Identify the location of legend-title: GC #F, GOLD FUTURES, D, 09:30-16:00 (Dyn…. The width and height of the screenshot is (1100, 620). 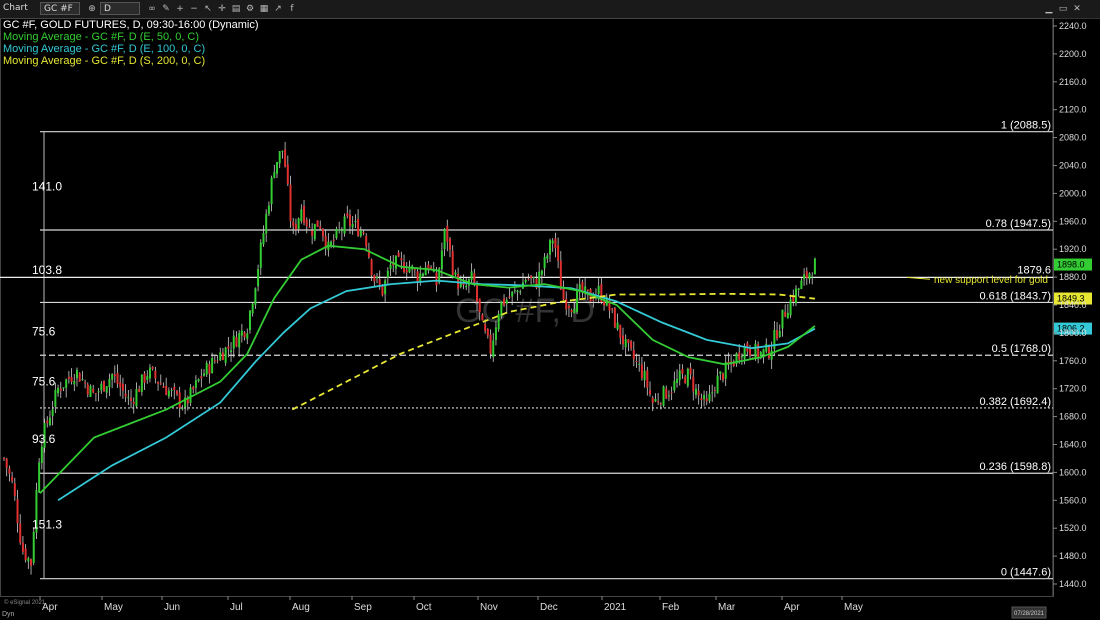
(131, 25).